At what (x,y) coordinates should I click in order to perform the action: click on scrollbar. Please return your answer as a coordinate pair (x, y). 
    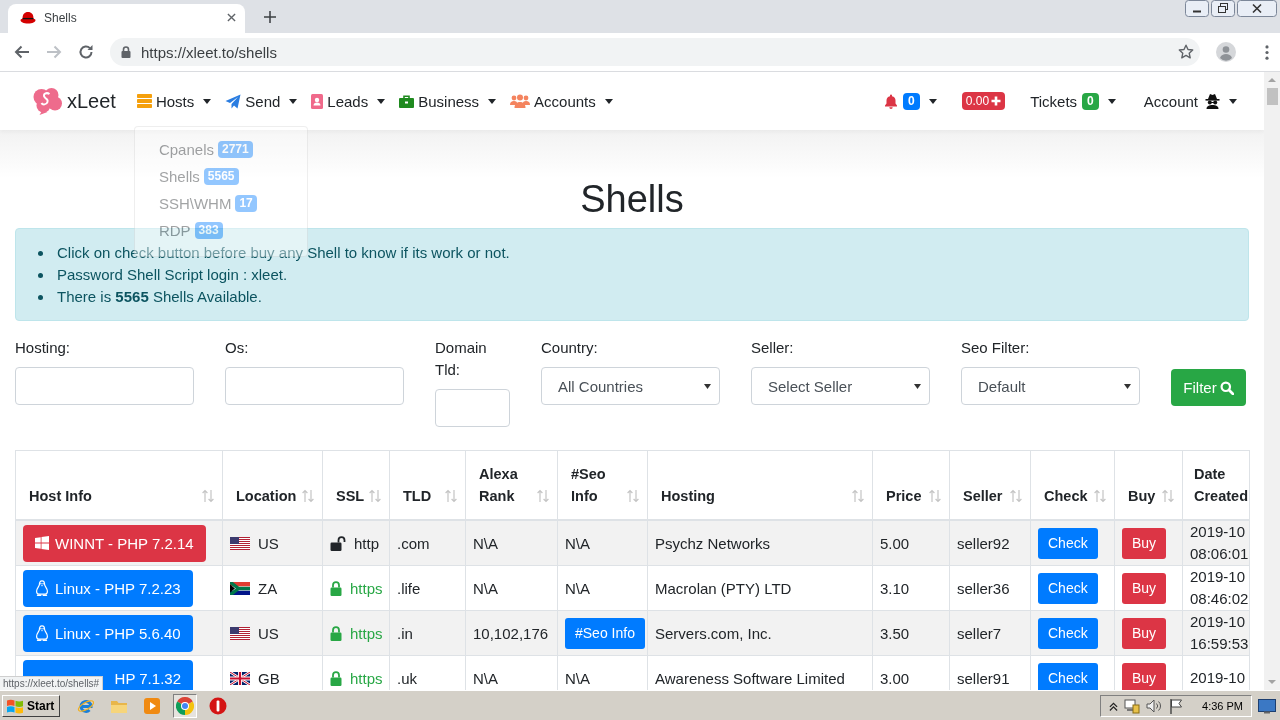
    Looking at the image, I should click on (1272, 381).